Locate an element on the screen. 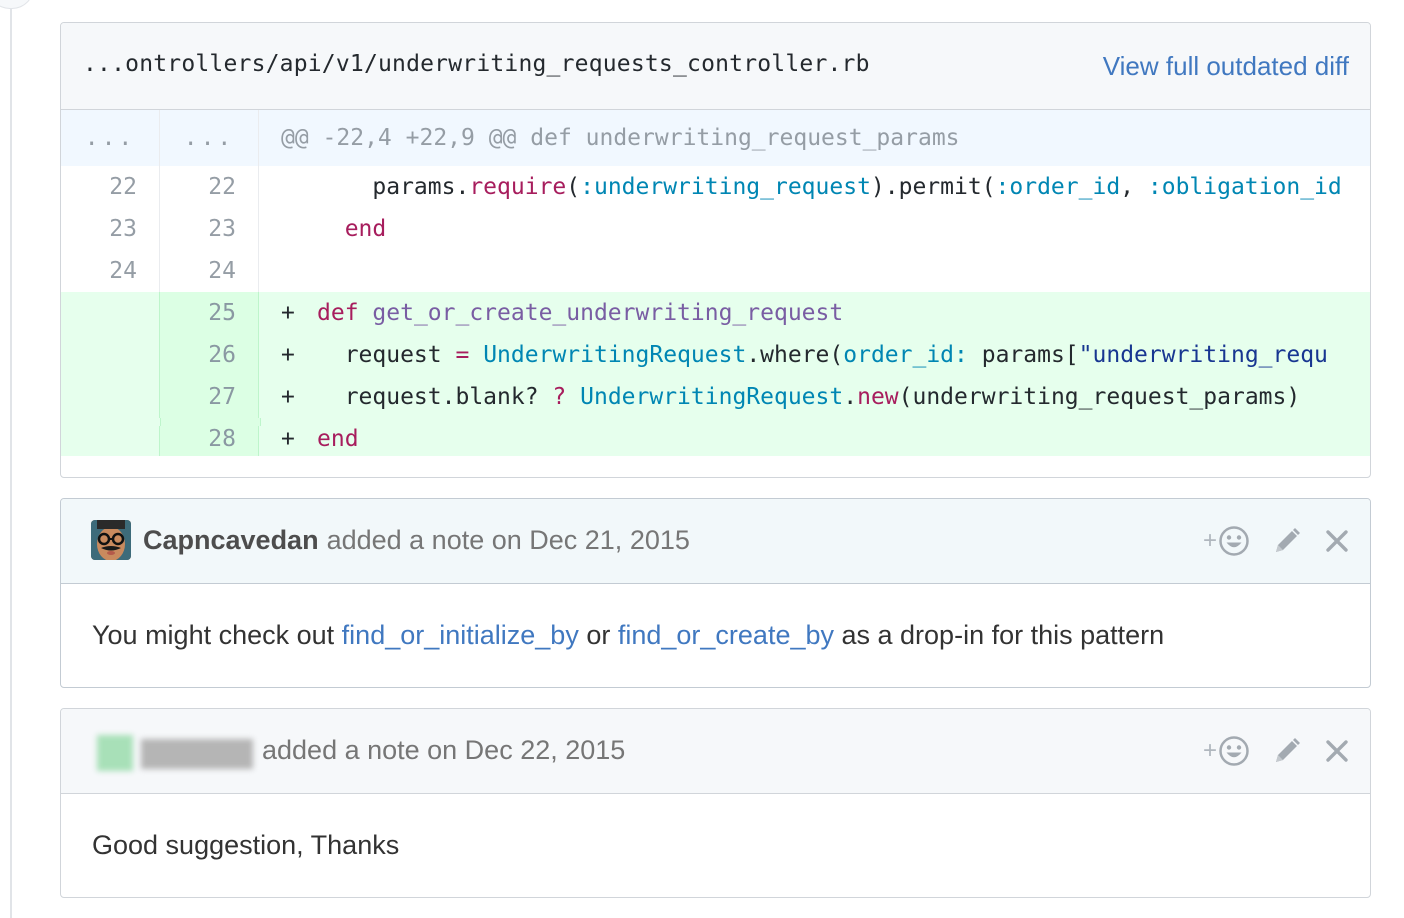  new-line-number: 27 is located at coordinates (209, 397).